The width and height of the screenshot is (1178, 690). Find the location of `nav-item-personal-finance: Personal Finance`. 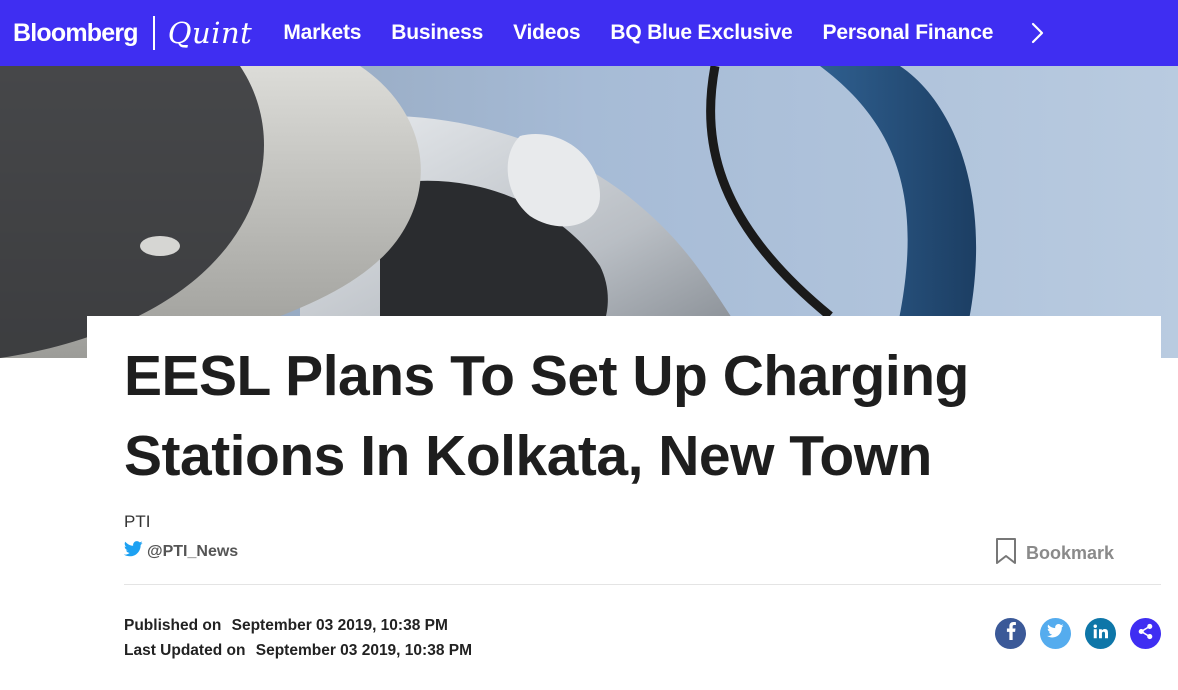

nav-item-personal-finance: Personal Finance is located at coordinates (908, 33).